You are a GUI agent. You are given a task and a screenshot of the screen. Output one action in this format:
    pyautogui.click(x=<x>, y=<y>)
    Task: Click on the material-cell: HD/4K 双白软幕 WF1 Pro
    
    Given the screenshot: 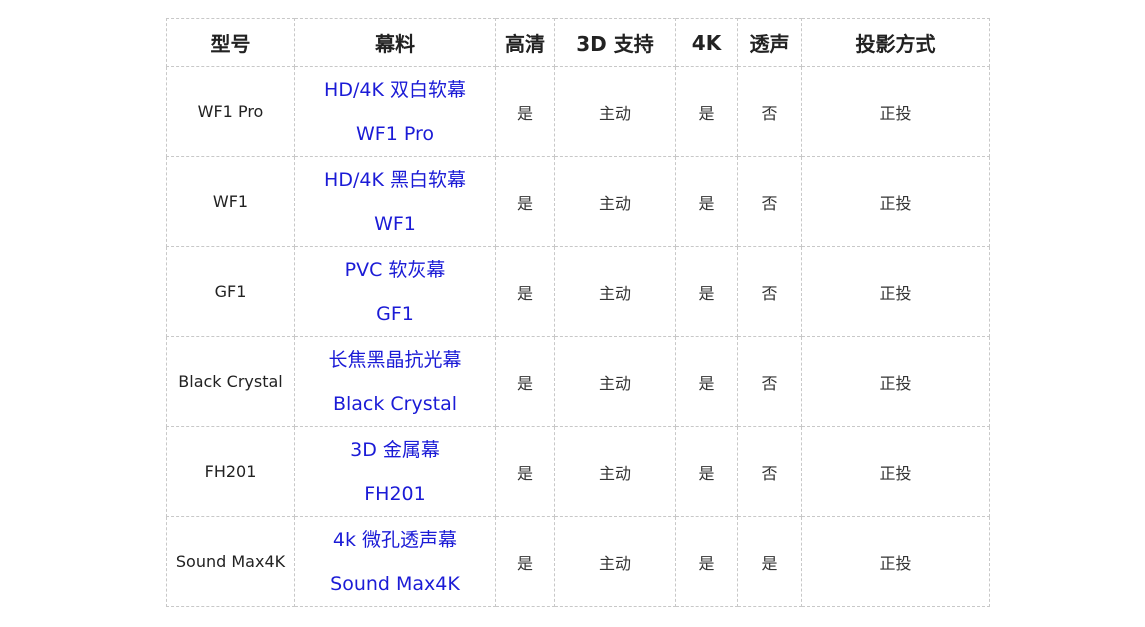 What is the action you would take?
    pyautogui.click(x=395, y=111)
    